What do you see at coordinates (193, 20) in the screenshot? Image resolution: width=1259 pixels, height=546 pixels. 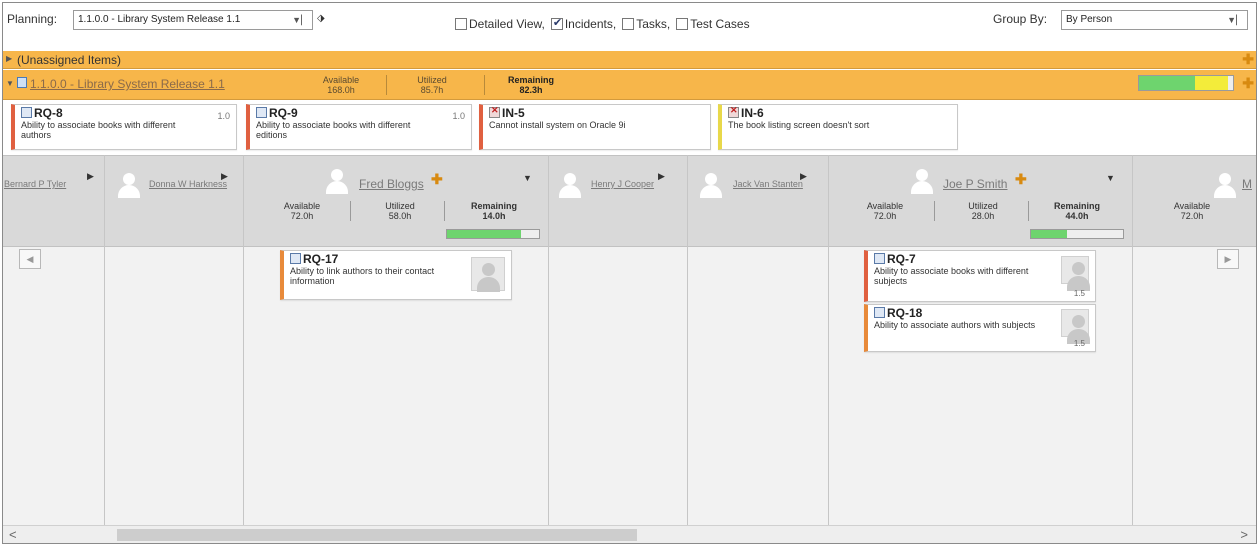 I see `planning-release-select: 1.1.0.0 - Library System Release 1.1 ▼▏` at bounding box center [193, 20].